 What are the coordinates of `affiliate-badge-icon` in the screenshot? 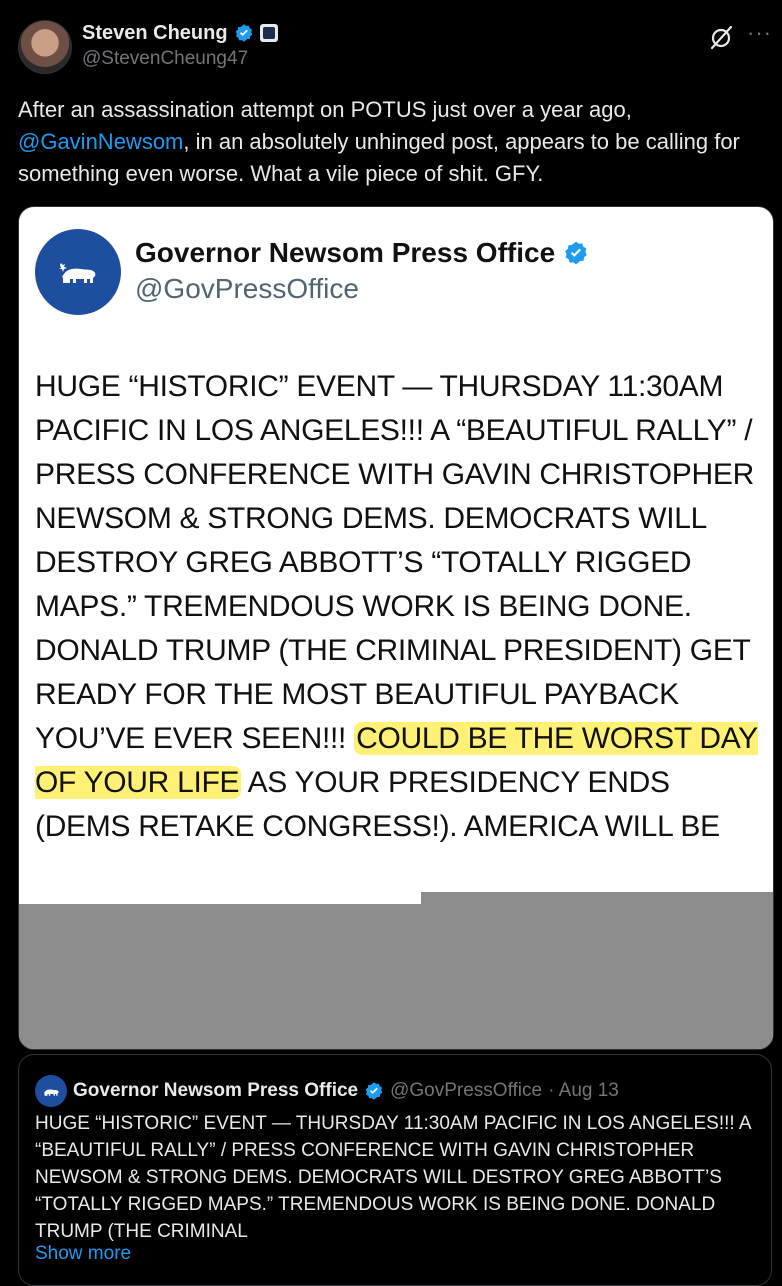 It's located at (268, 33).